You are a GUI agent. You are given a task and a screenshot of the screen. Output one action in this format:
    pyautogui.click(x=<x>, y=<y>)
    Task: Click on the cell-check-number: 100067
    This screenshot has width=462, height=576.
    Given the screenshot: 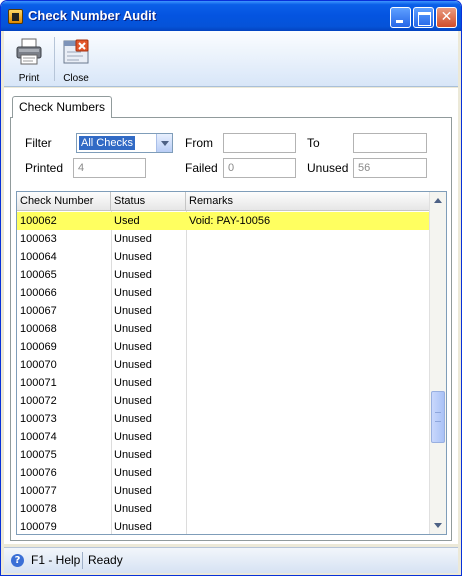 What is the action you would take?
    pyautogui.click(x=38, y=311)
    